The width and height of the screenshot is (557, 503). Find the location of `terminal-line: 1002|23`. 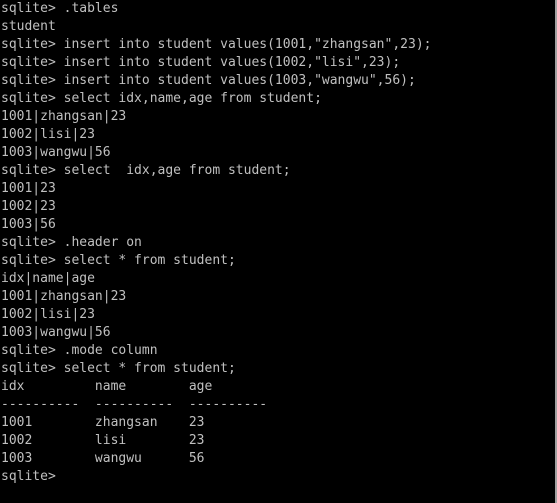

terminal-line: 1002|23 is located at coordinates (28, 206).